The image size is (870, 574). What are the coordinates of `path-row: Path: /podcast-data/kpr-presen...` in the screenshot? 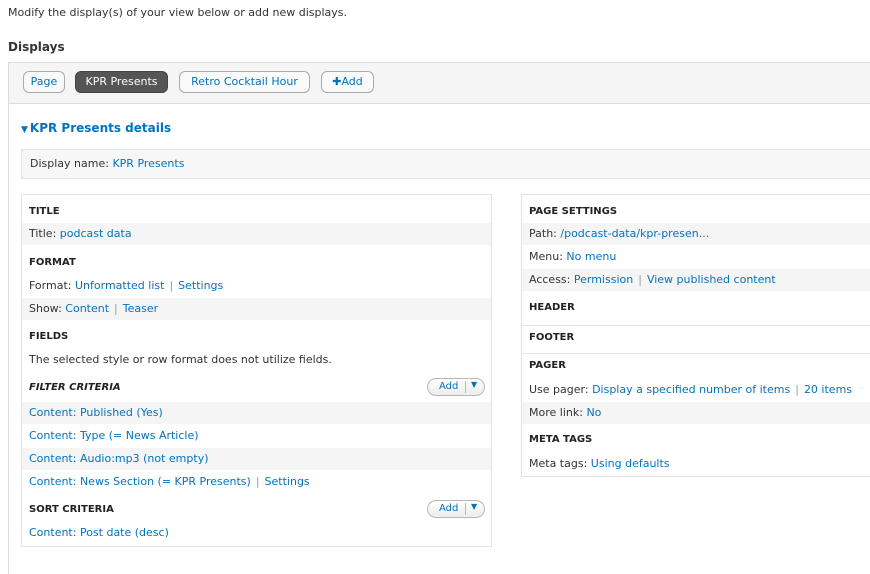 It's located at (696, 234).